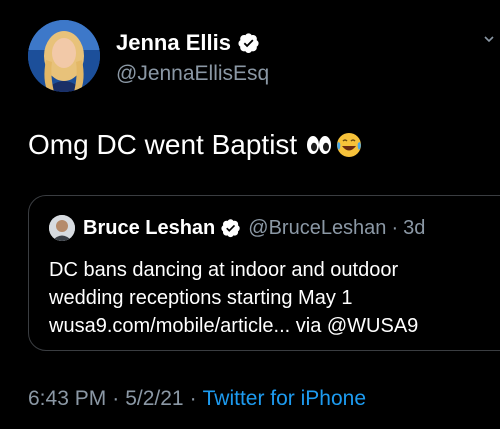 Image resolution: width=500 pixels, height=429 pixels. I want to click on tweet-body: Omg DC went Baptist, so click(195, 145).